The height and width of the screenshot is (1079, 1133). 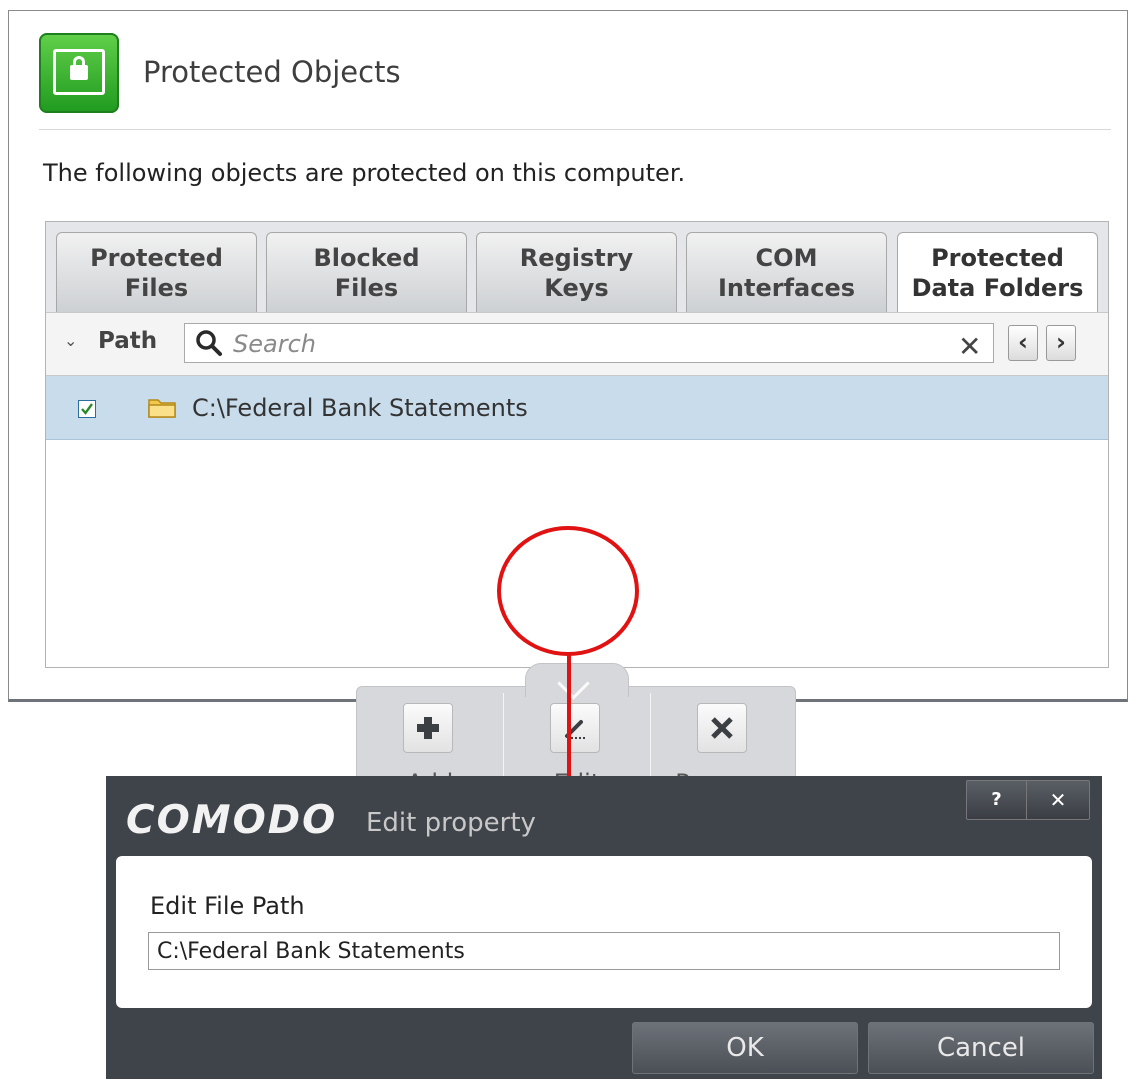 I want to click on help-button: ?, so click(x=997, y=800).